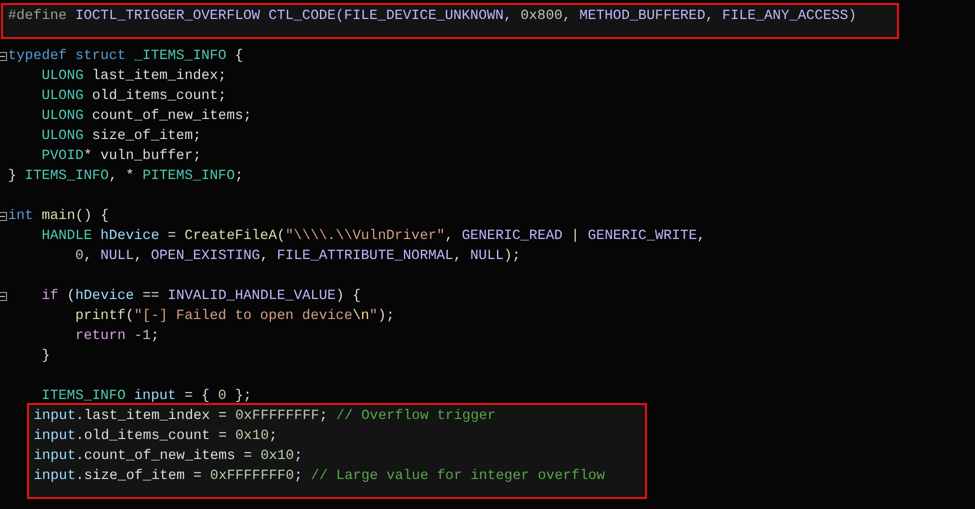 The width and height of the screenshot is (975, 509). I want to click on code-line: ULONG size_of_item;, so click(121, 136).